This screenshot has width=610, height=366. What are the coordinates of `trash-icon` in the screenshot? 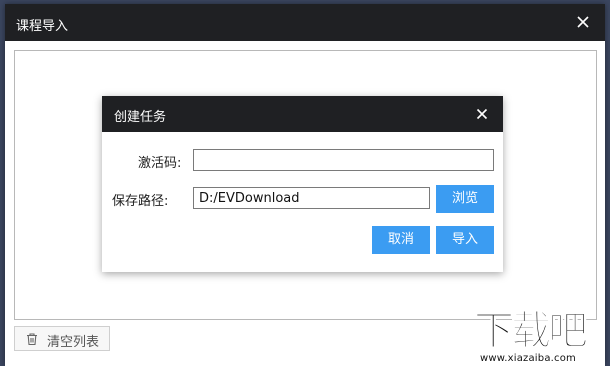 It's located at (32, 339).